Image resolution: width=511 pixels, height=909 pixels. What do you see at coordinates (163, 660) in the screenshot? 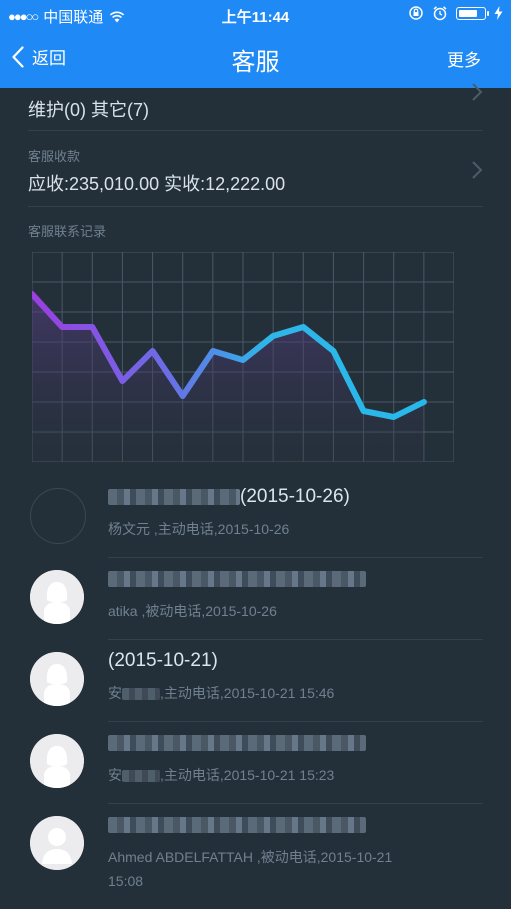
I see `contact-title: (2015-10-21)` at bounding box center [163, 660].